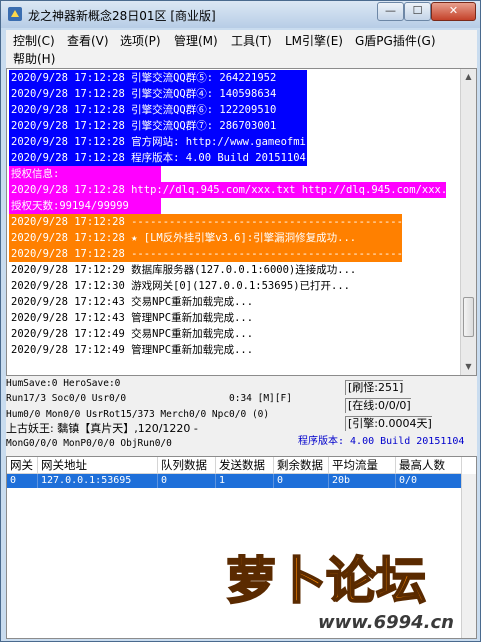  Describe the element at coordinates (34, 59) in the screenshot. I see `menu-help: 帮助(H)` at that location.